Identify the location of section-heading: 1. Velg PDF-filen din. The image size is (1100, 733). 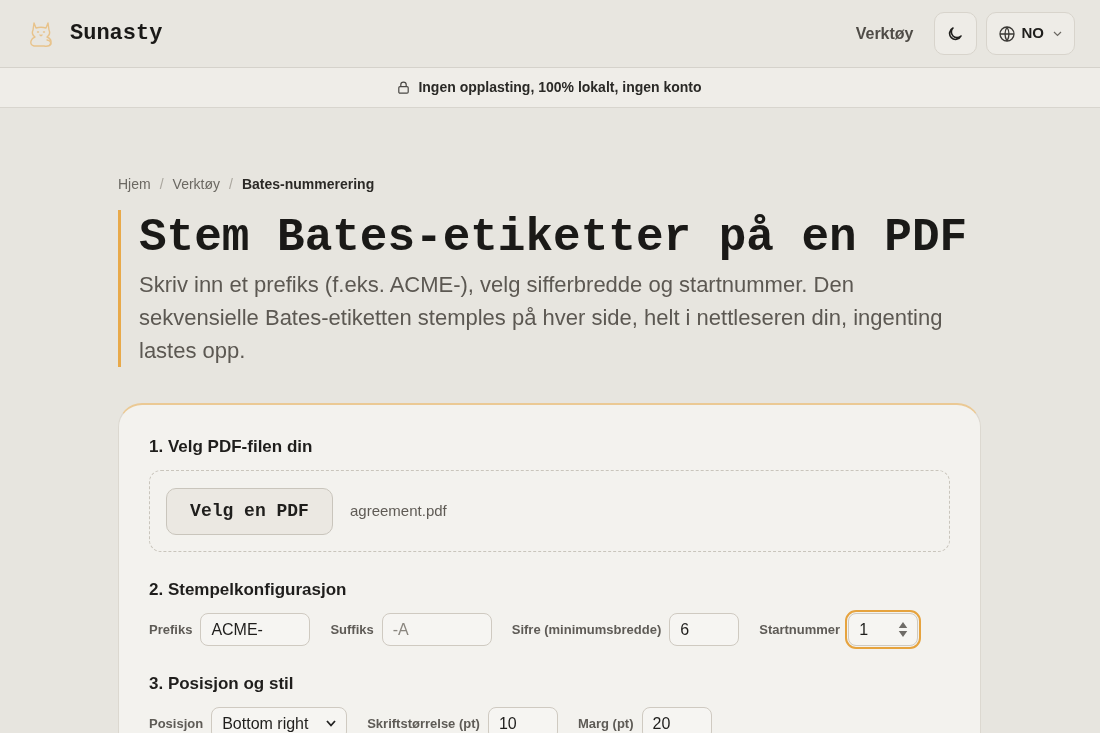
(231, 447).